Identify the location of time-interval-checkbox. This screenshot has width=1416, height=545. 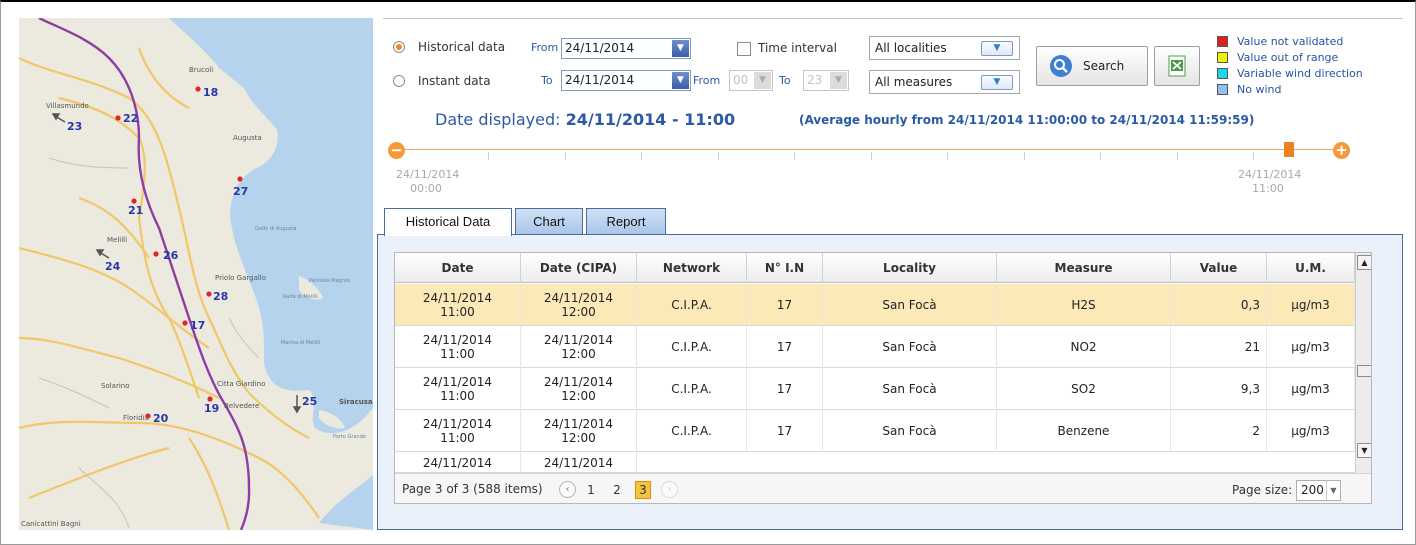
(744, 49).